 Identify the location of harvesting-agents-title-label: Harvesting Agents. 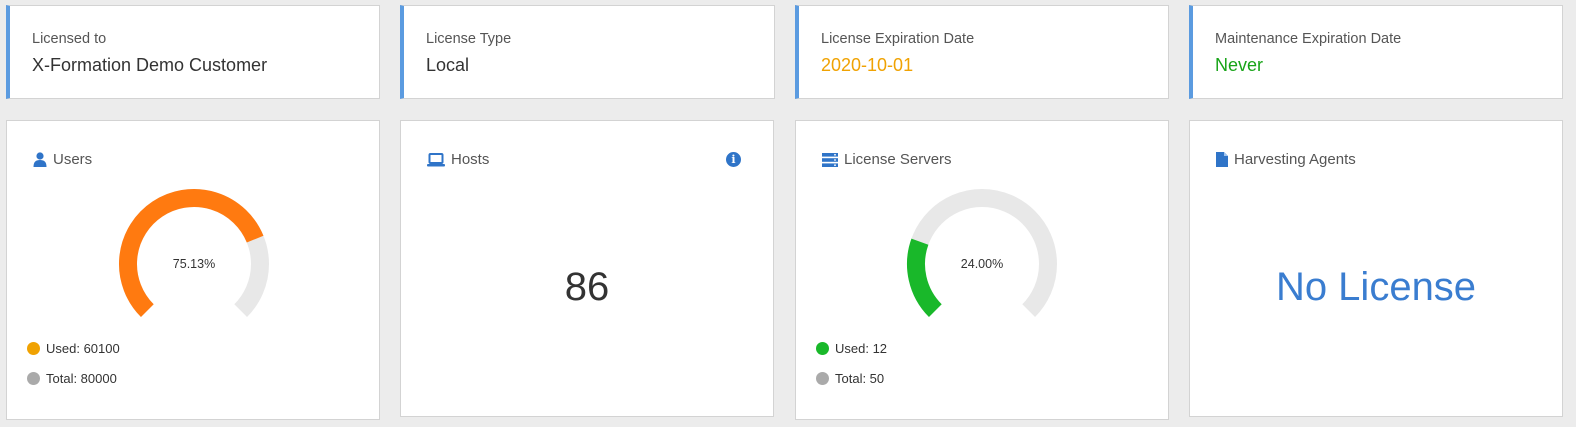
(1295, 159).